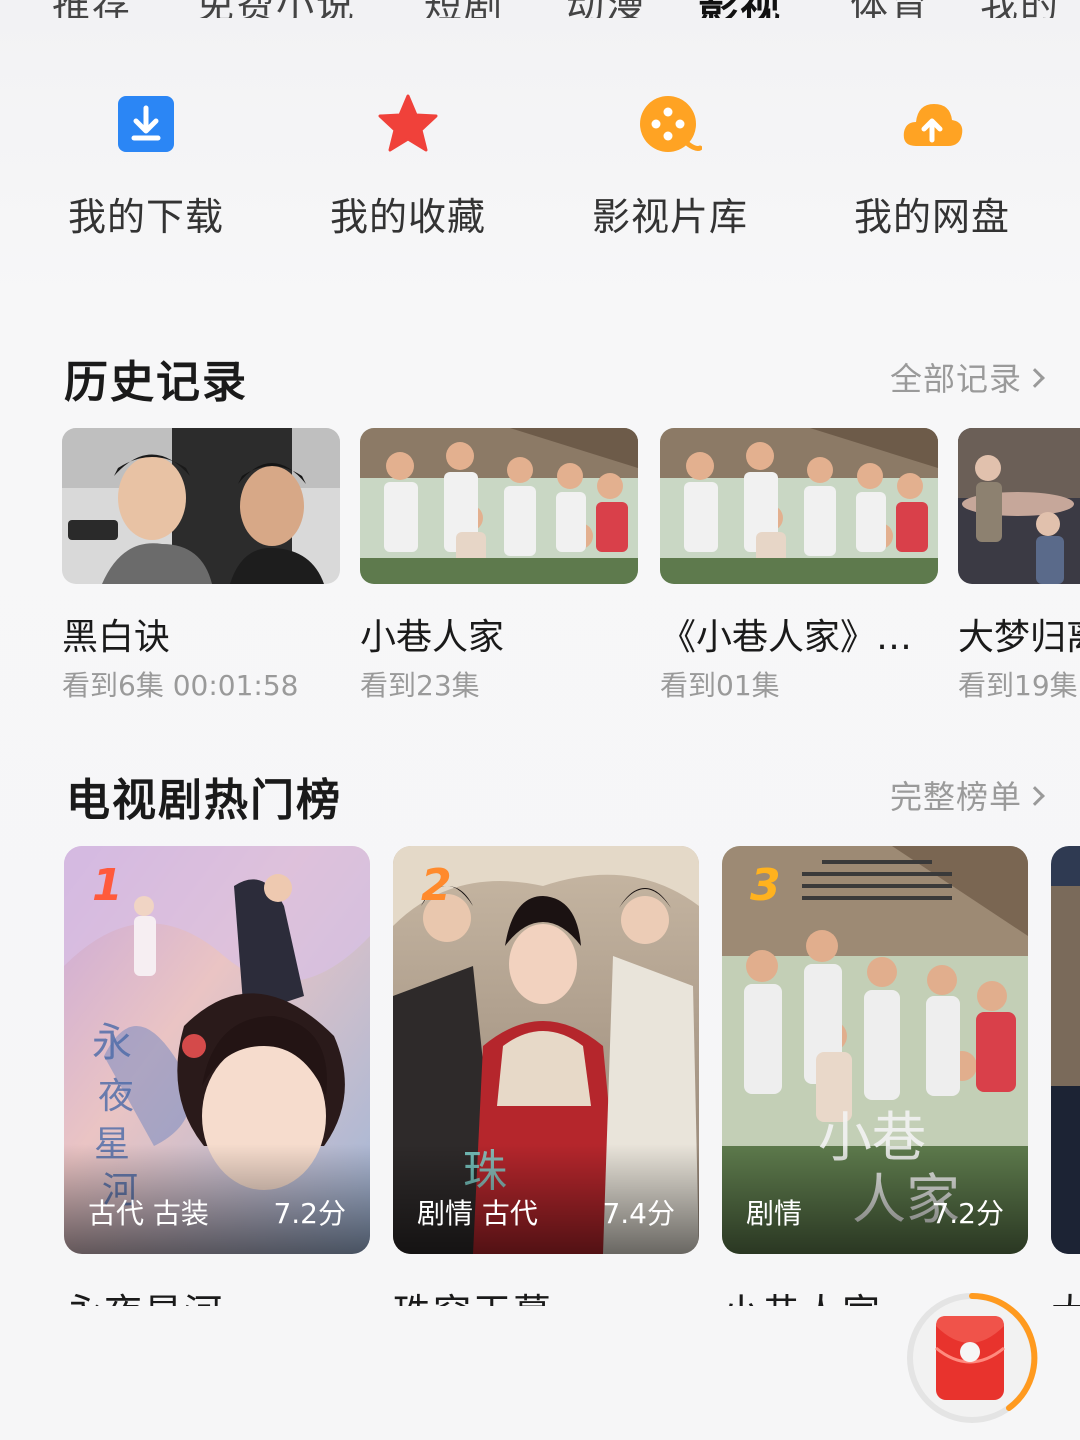  I want to click on full-ranking-label: 完整榜单, so click(956, 797).